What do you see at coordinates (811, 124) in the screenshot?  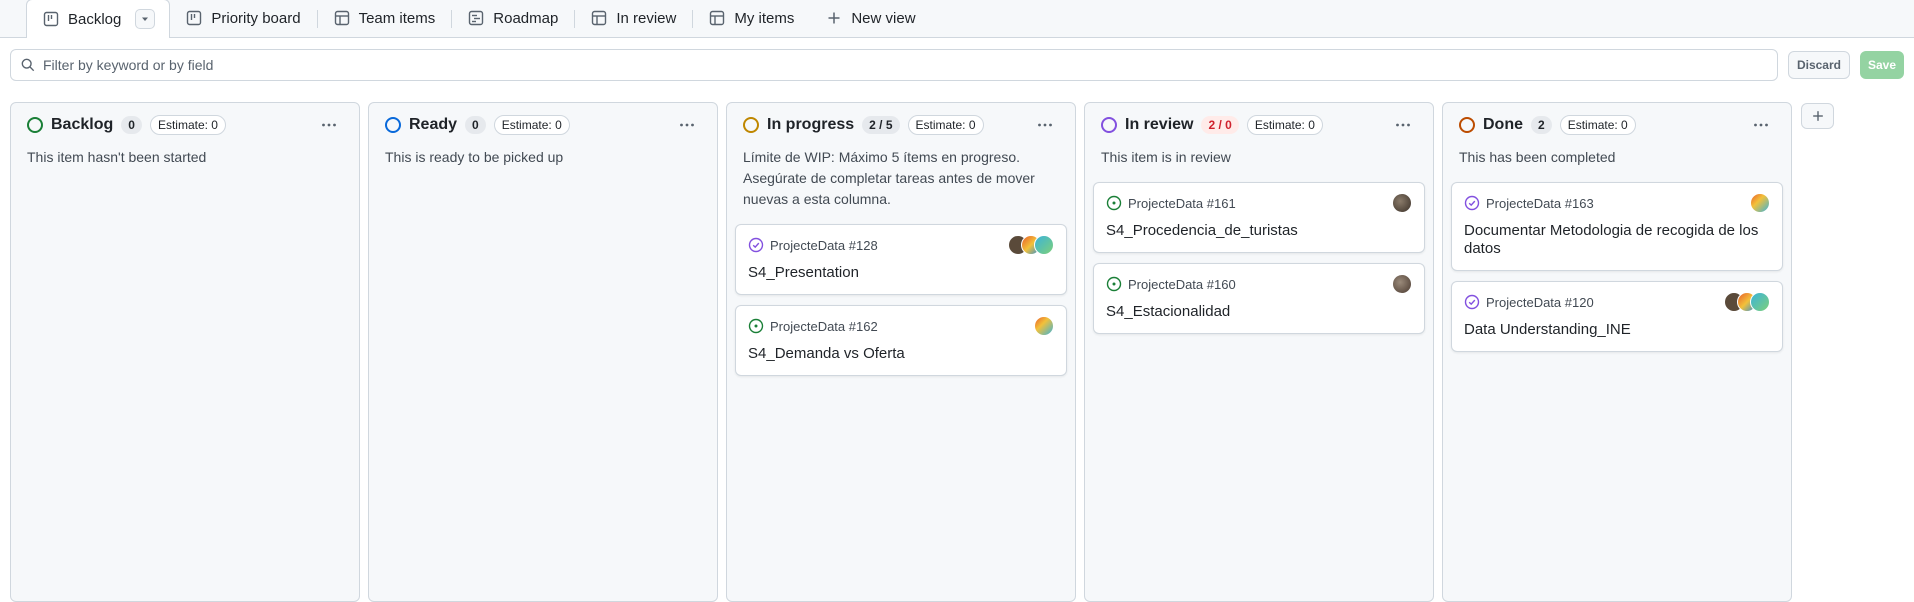 I see `column-title: In progress` at bounding box center [811, 124].